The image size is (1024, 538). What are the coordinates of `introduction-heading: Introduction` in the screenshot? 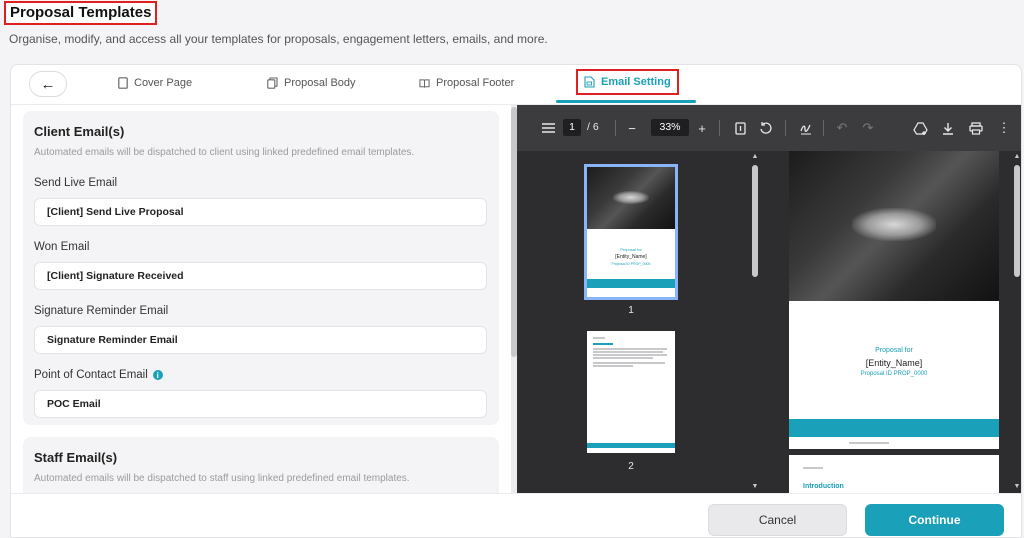 It's located at (823, 486).